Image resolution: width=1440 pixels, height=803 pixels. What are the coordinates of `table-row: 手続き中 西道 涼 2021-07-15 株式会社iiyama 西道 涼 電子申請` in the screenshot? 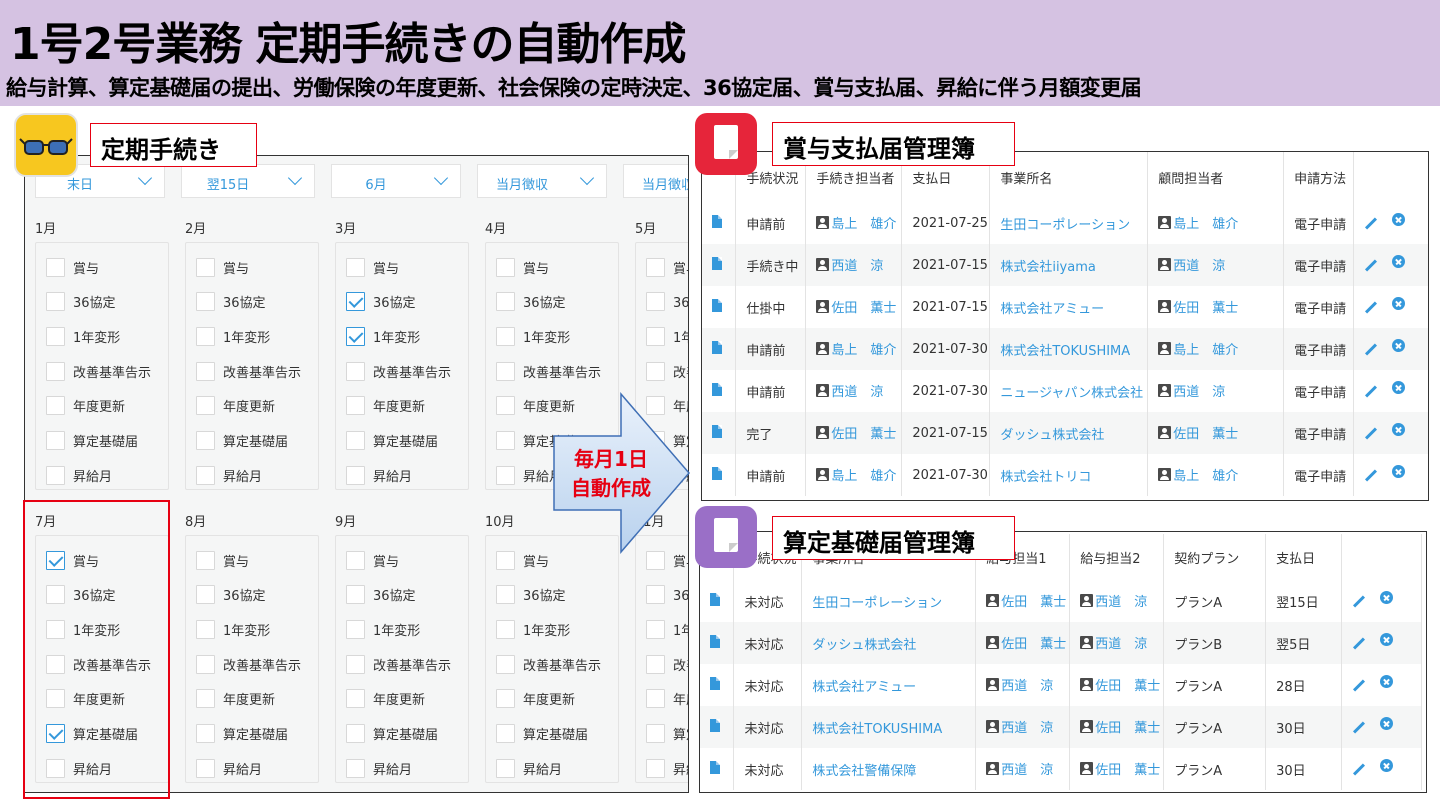 It's located at (1065, 265).